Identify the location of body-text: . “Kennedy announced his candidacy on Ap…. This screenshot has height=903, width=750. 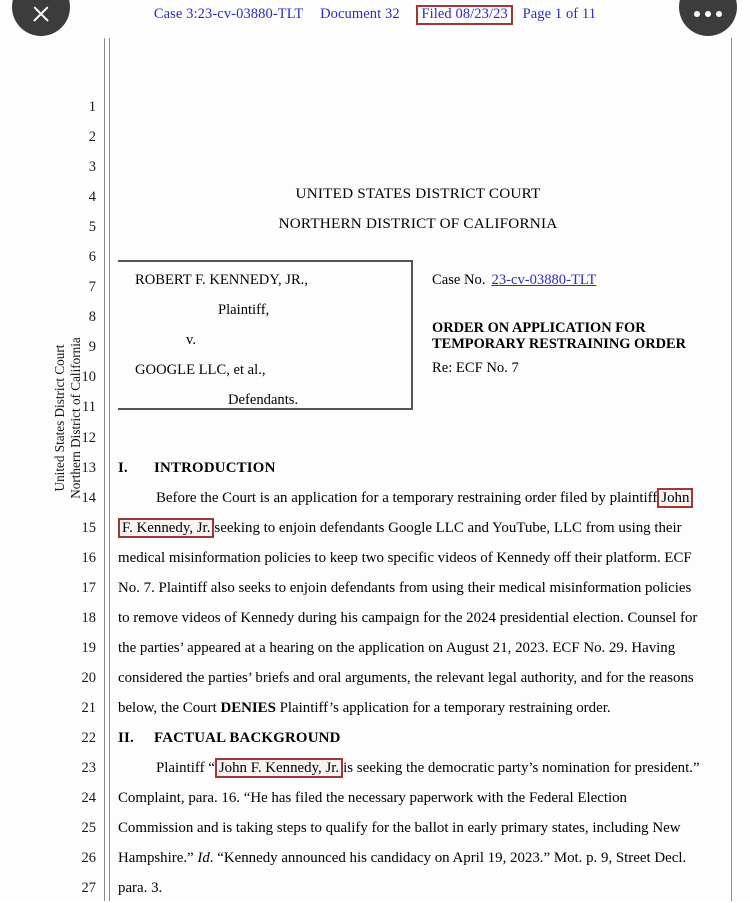
(448, 858).